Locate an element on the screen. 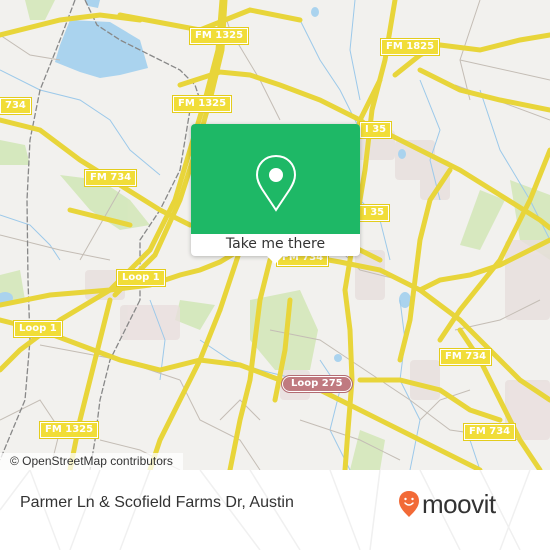 The image size is (550, 550). road-shield: 734 is located at coordinates (16, 106).